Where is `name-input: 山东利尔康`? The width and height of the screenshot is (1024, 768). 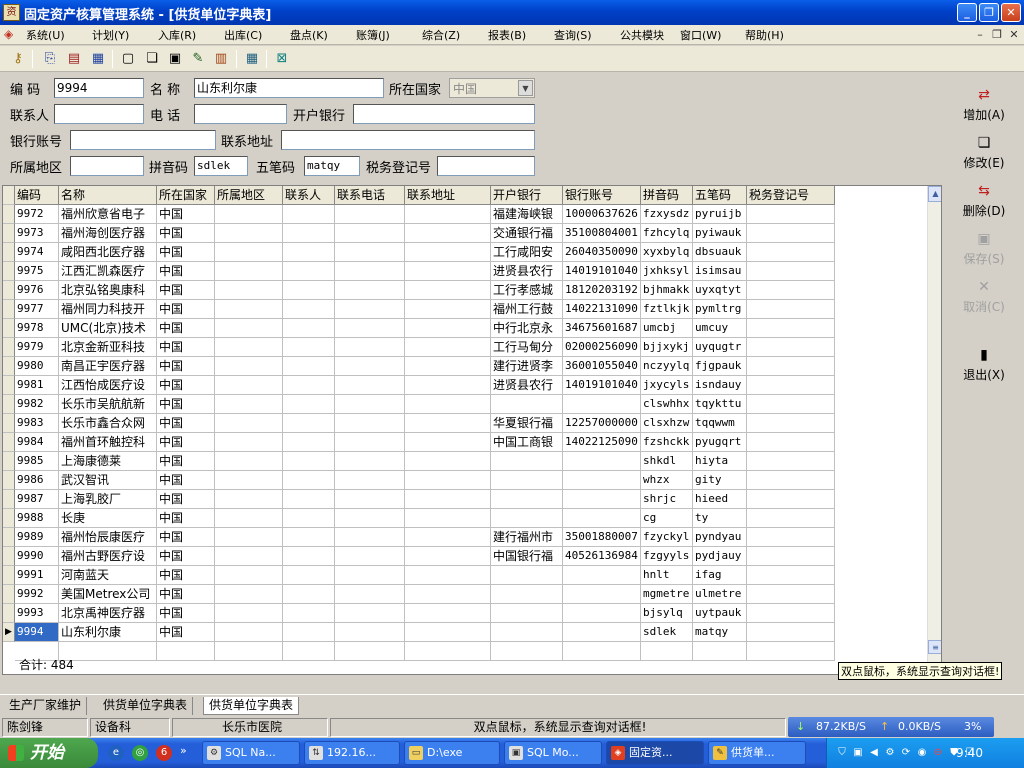
name-input: 山东利尔康 is located at coordinates (289, 88).